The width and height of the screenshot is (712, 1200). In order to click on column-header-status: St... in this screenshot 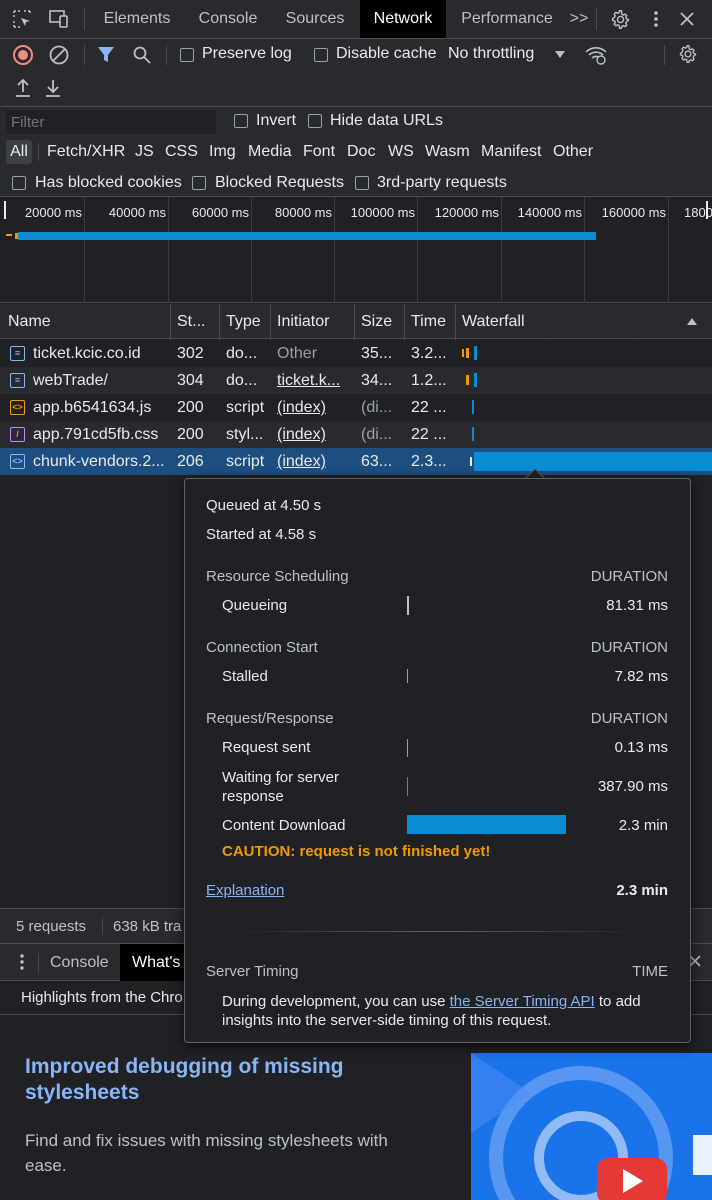, I will do `click(195, 321)`.